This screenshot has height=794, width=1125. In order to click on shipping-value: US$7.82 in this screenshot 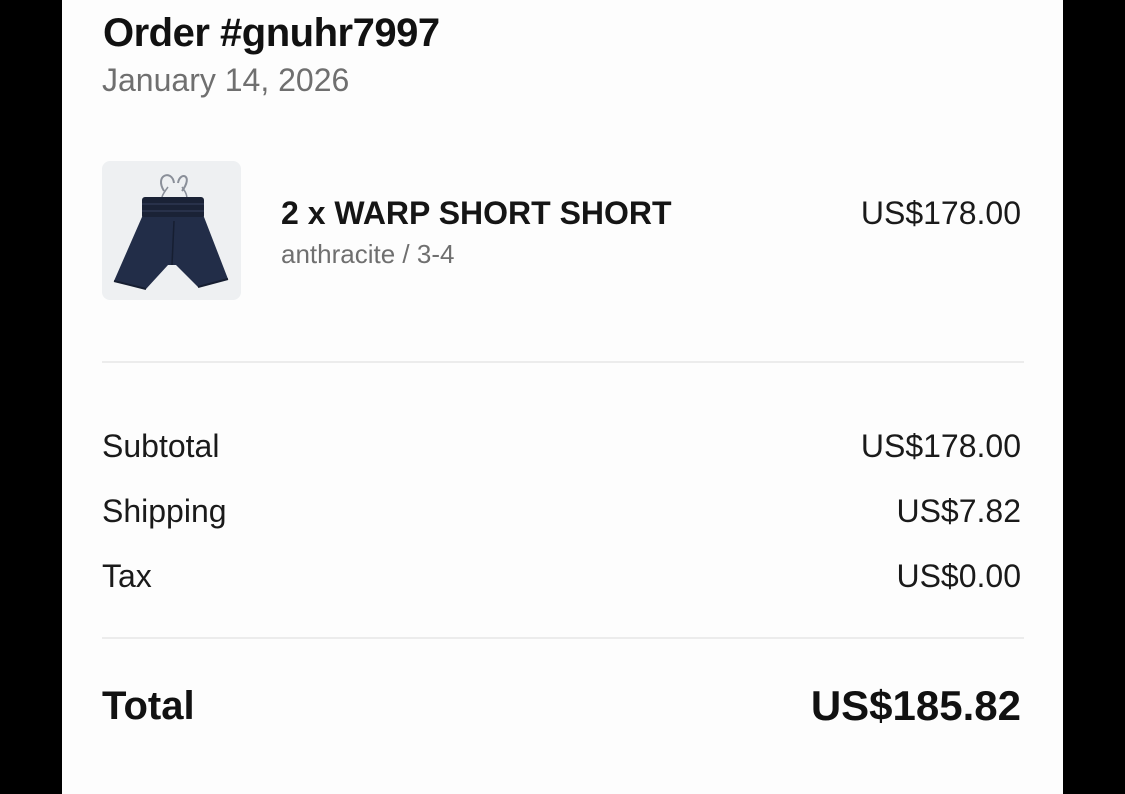, I will do `click(958, 511)`.